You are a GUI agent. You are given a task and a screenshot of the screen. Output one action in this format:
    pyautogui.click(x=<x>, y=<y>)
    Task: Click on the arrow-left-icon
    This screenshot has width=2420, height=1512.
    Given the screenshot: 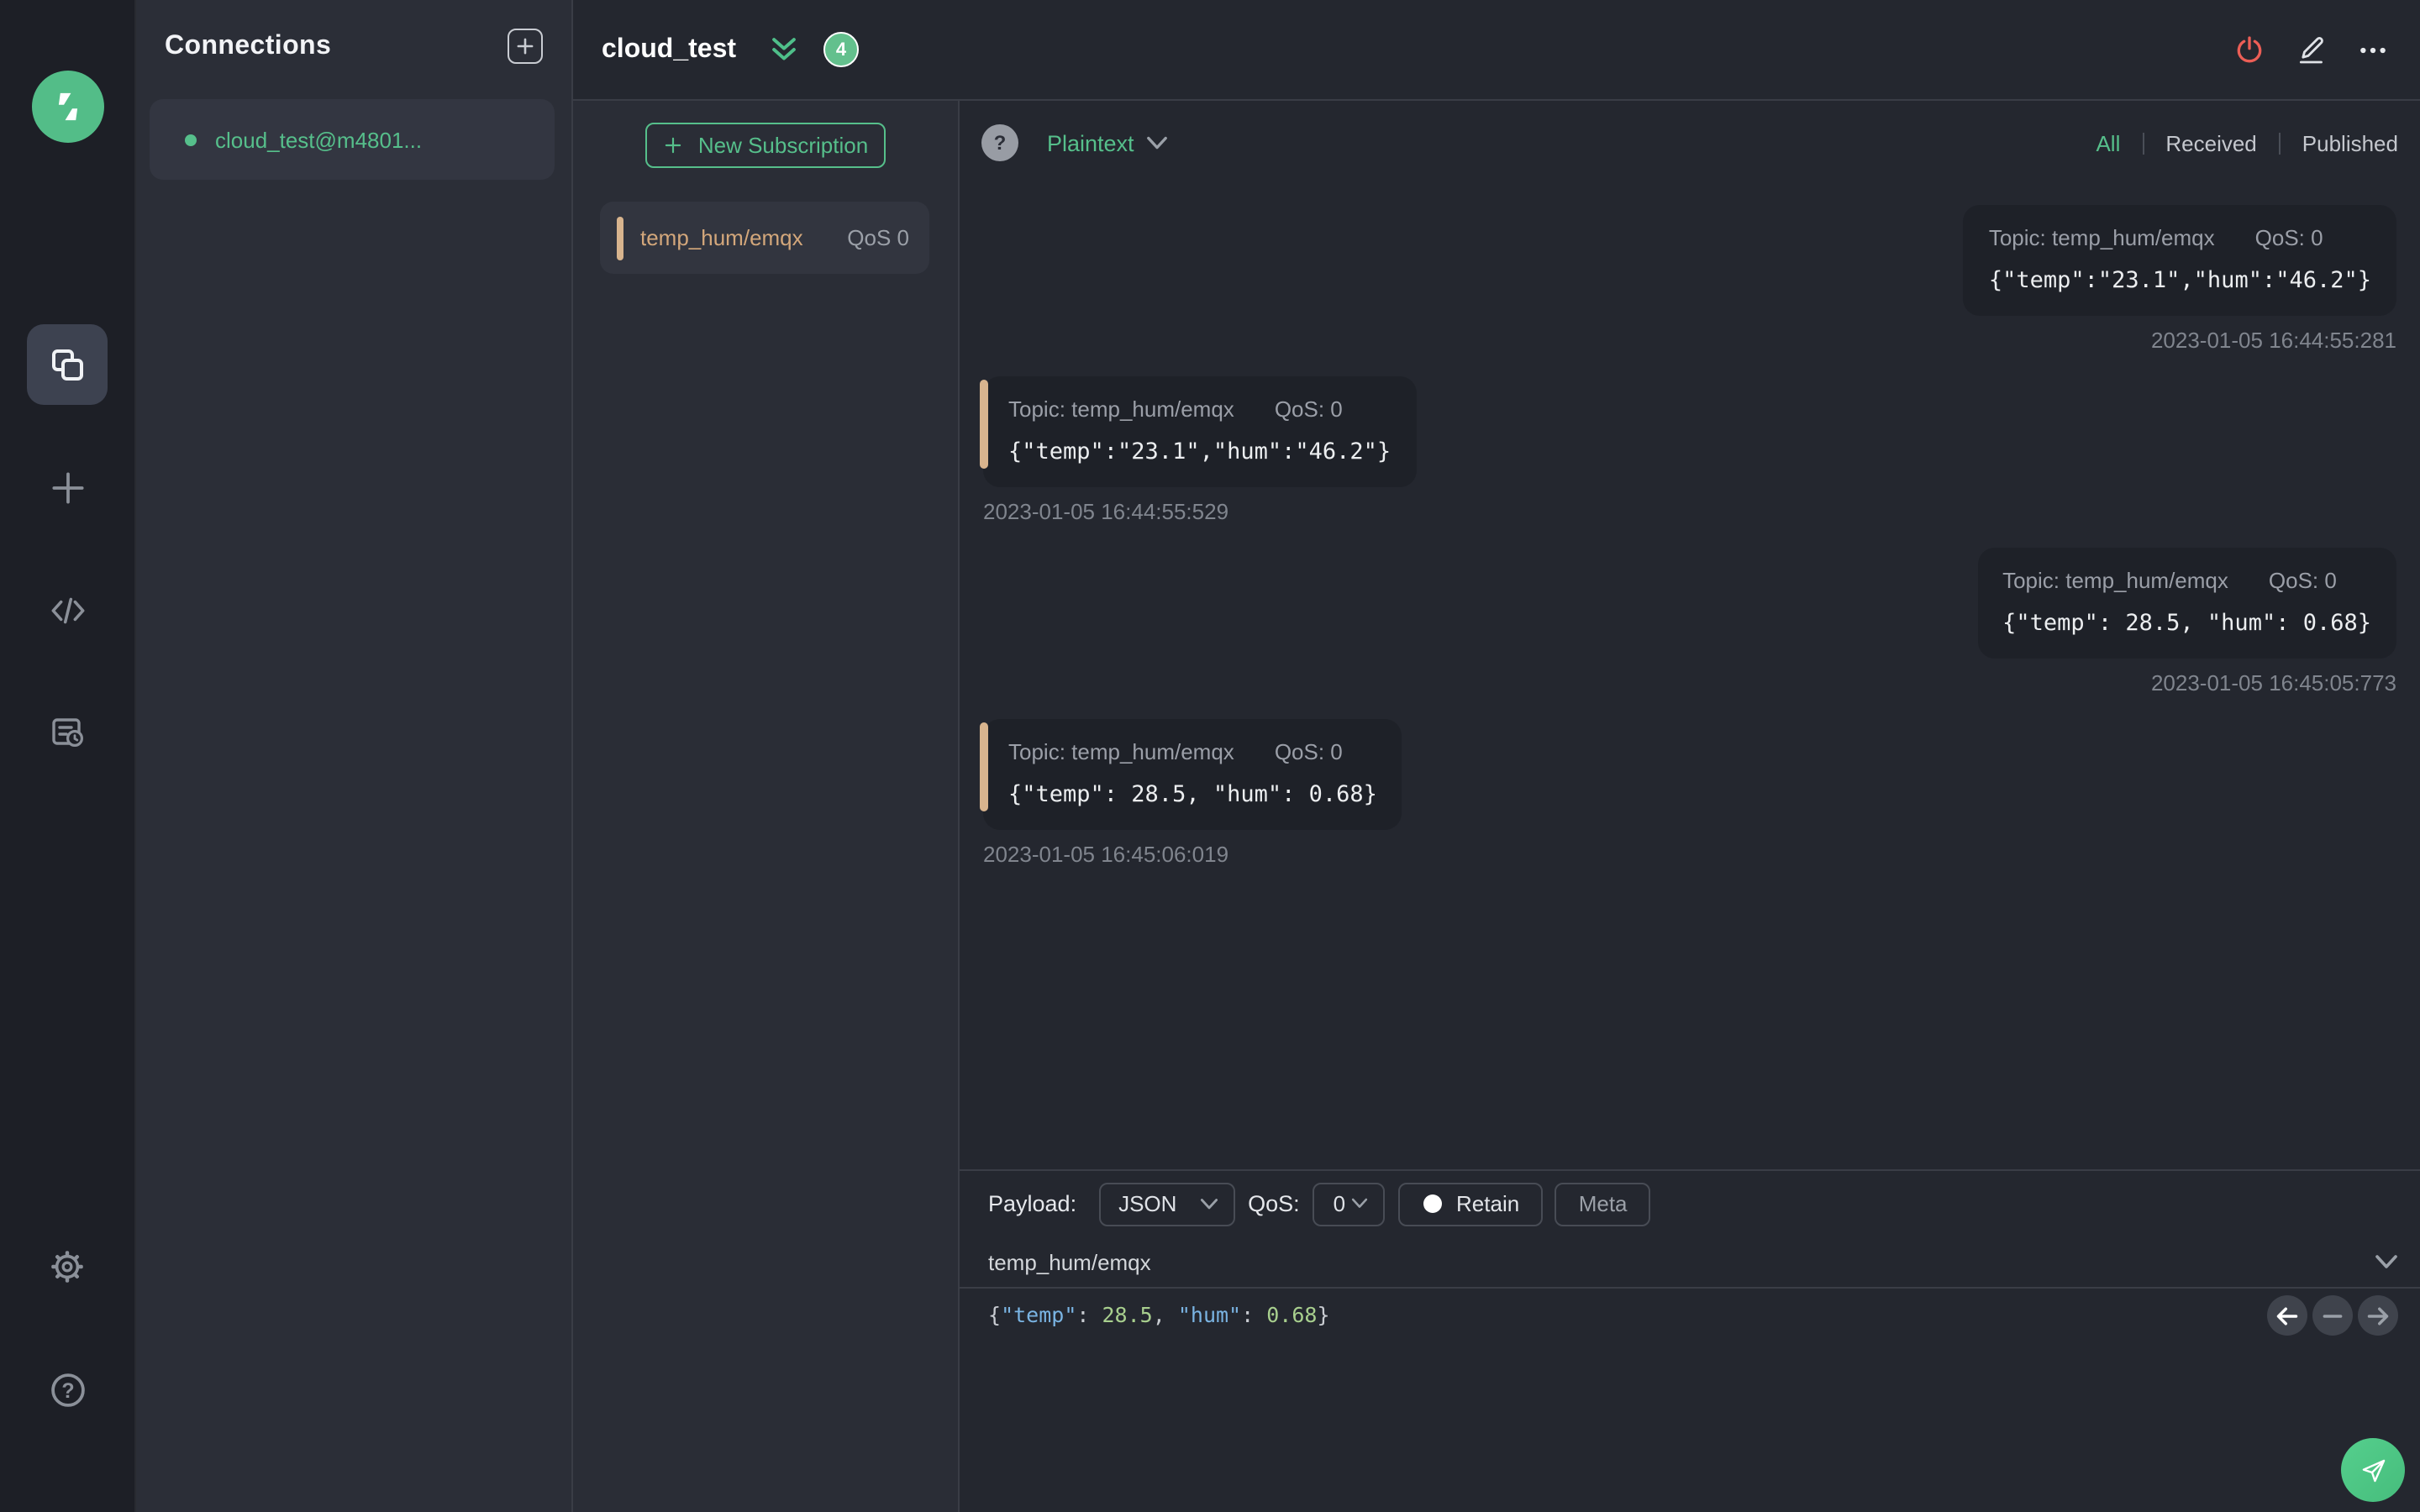 What is the action you would take?
    pyautogui.click(x=2287, y=1315)
    